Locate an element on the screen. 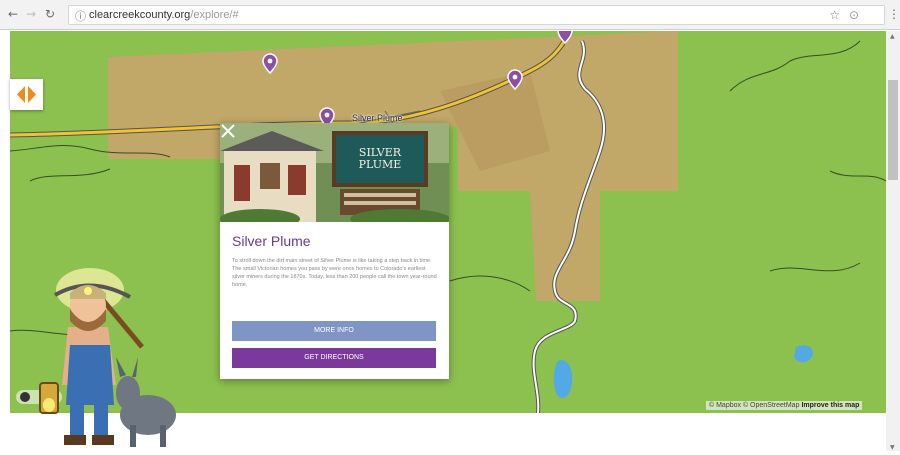  silver-plume-sign-photo is located at coordinates (334, 172).